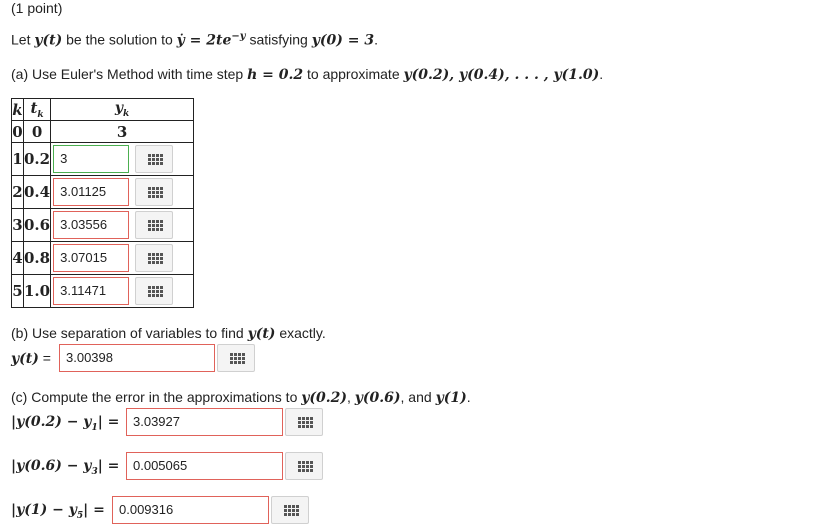  I want to click on answer-input-y5: 3.11471, so click(91, 291).